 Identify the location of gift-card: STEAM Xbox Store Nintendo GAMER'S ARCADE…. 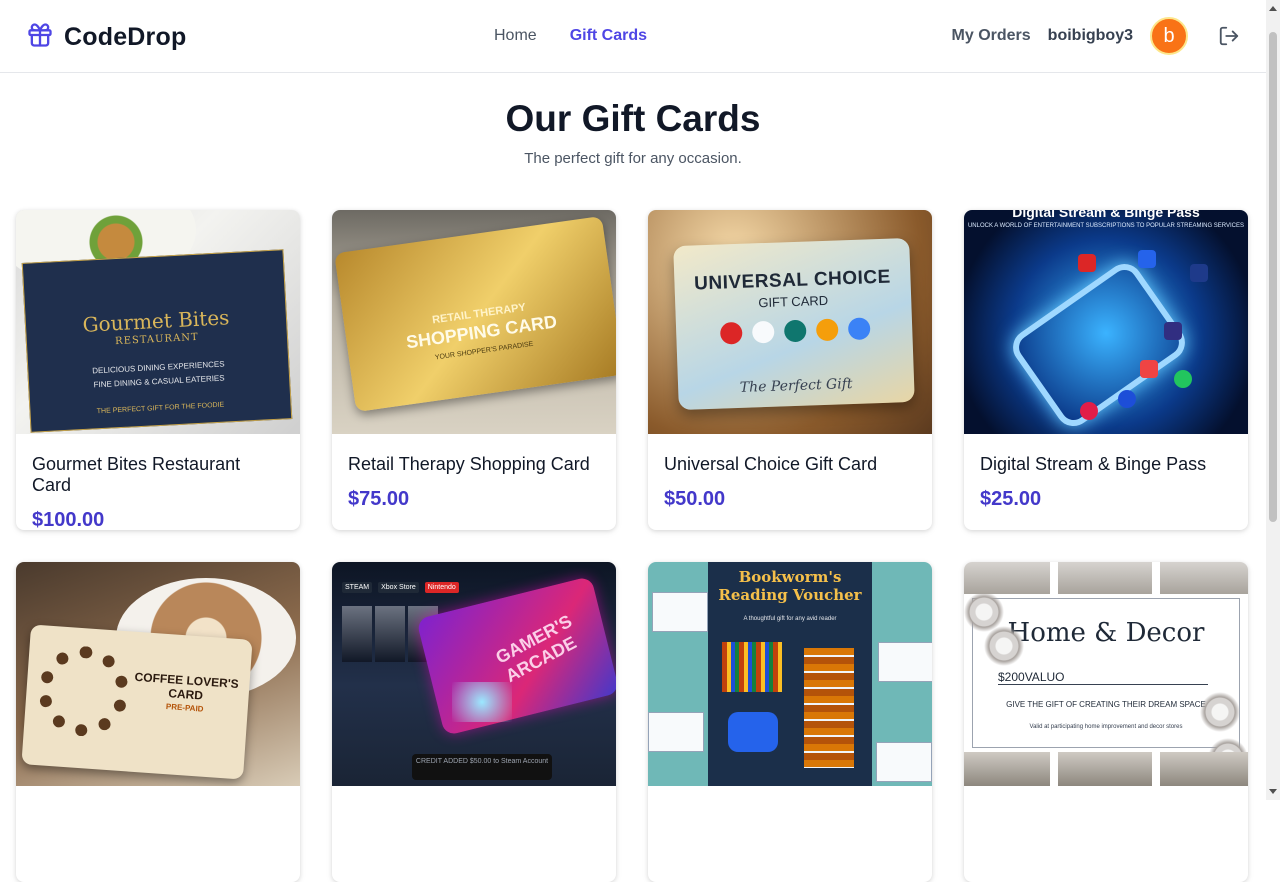
(474, 722).